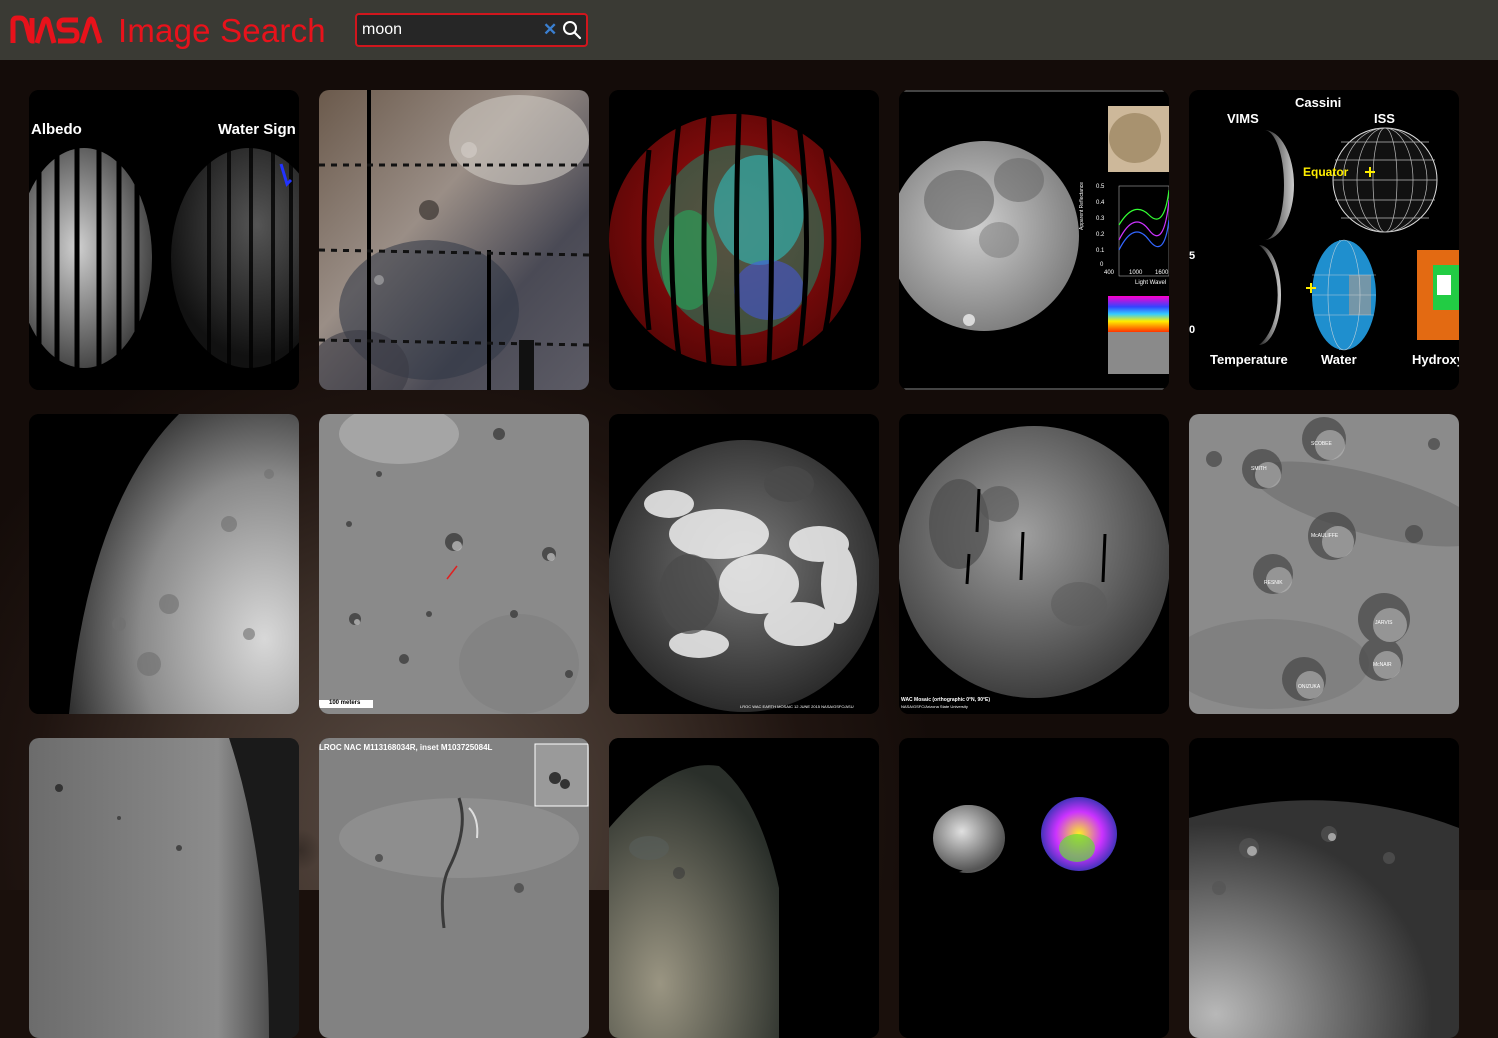 Image resolution: width=1498 pixels, height=1038 pixels. What do you see at coordinates (550, 30) in the screenshot?
I see `close-icon: ✕` at bounding box center [550, 30].